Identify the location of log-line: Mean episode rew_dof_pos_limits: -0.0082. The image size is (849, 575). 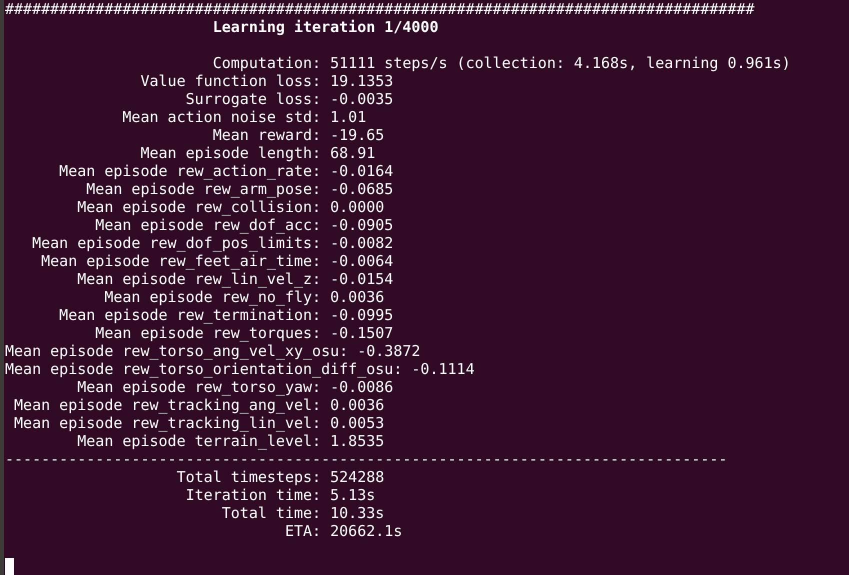
(213, 243).